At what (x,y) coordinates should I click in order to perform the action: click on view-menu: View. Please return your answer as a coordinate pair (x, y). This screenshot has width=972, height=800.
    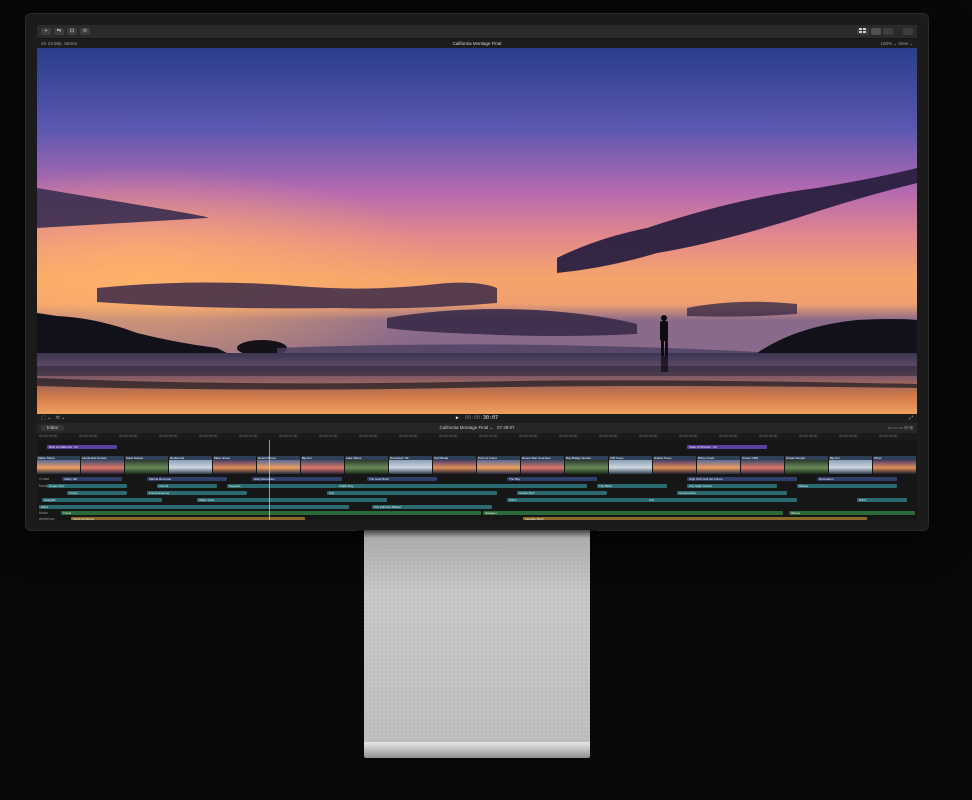
    Looking at the image, I should click on (903, 43).